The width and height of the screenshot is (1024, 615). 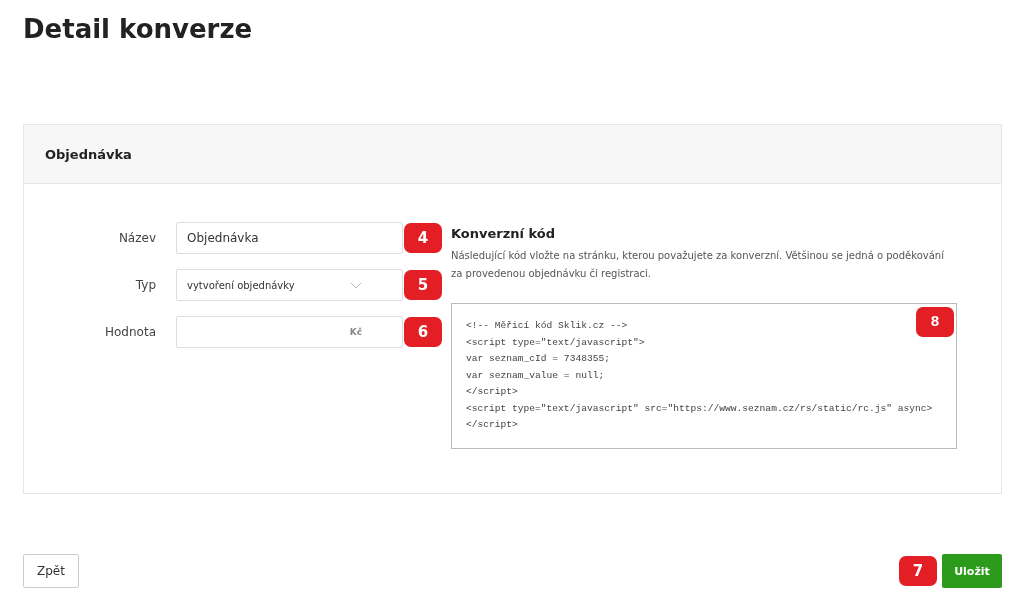 What do you see at coordinates (547, 326) in the screenshot?
I see `code-line: <!-- Měřicí kód Sklik.cz -->` at bounding box center [547, 326].